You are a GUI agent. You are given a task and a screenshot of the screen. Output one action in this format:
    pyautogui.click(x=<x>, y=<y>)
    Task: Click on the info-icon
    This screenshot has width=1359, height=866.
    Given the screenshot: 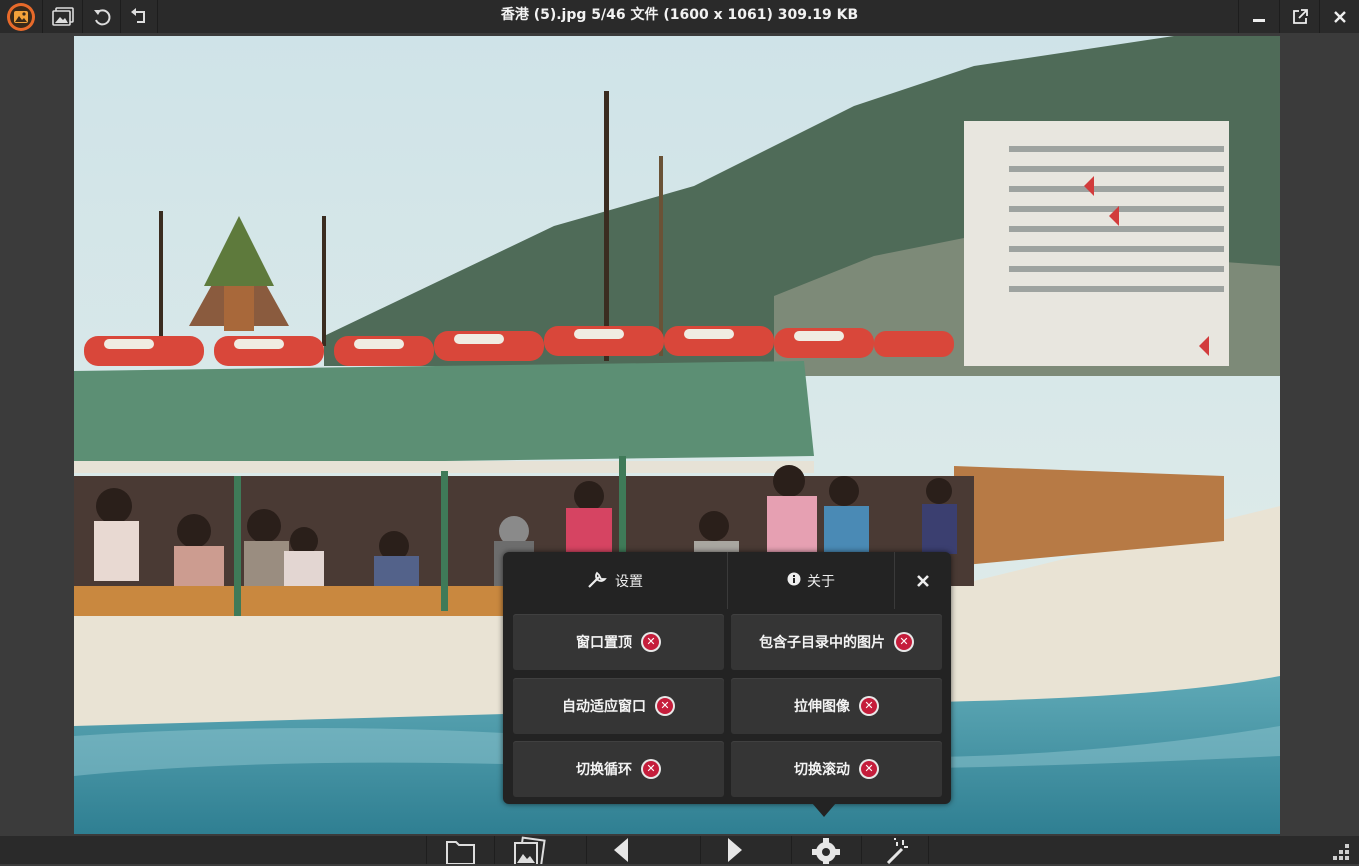 What is the action you would take?
    pyautogui.click(x=794, y=581)
    